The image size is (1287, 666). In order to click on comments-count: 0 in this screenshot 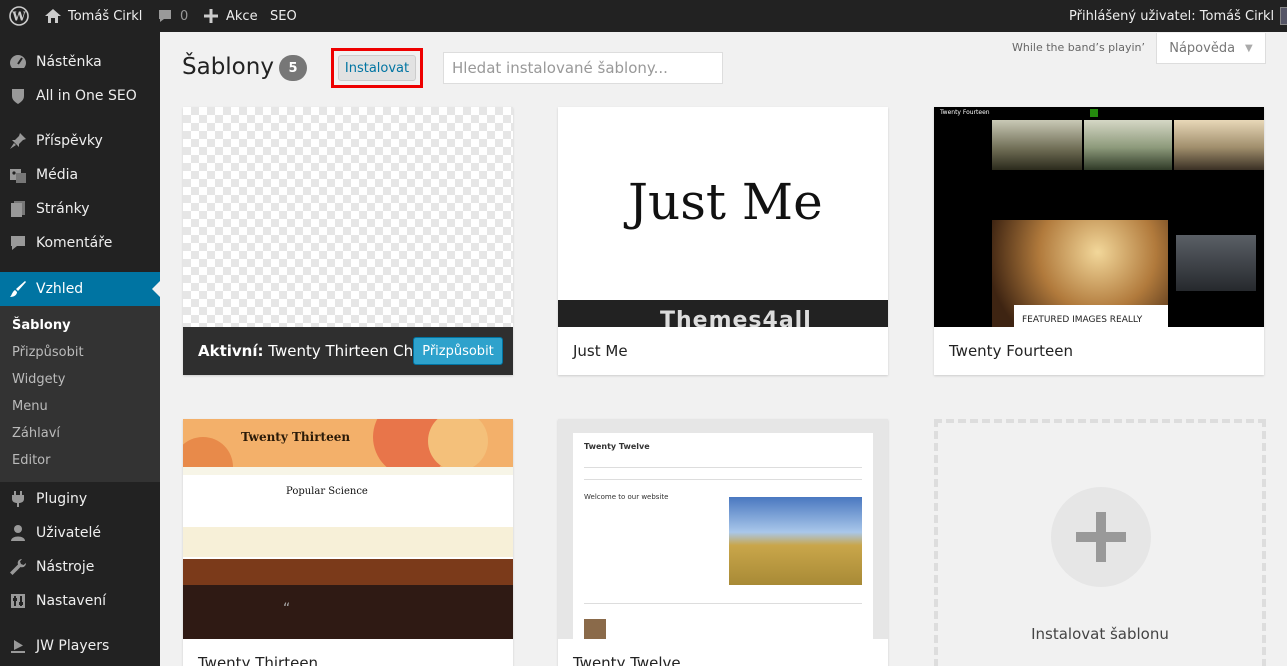, I will do `click(184, 16)`.